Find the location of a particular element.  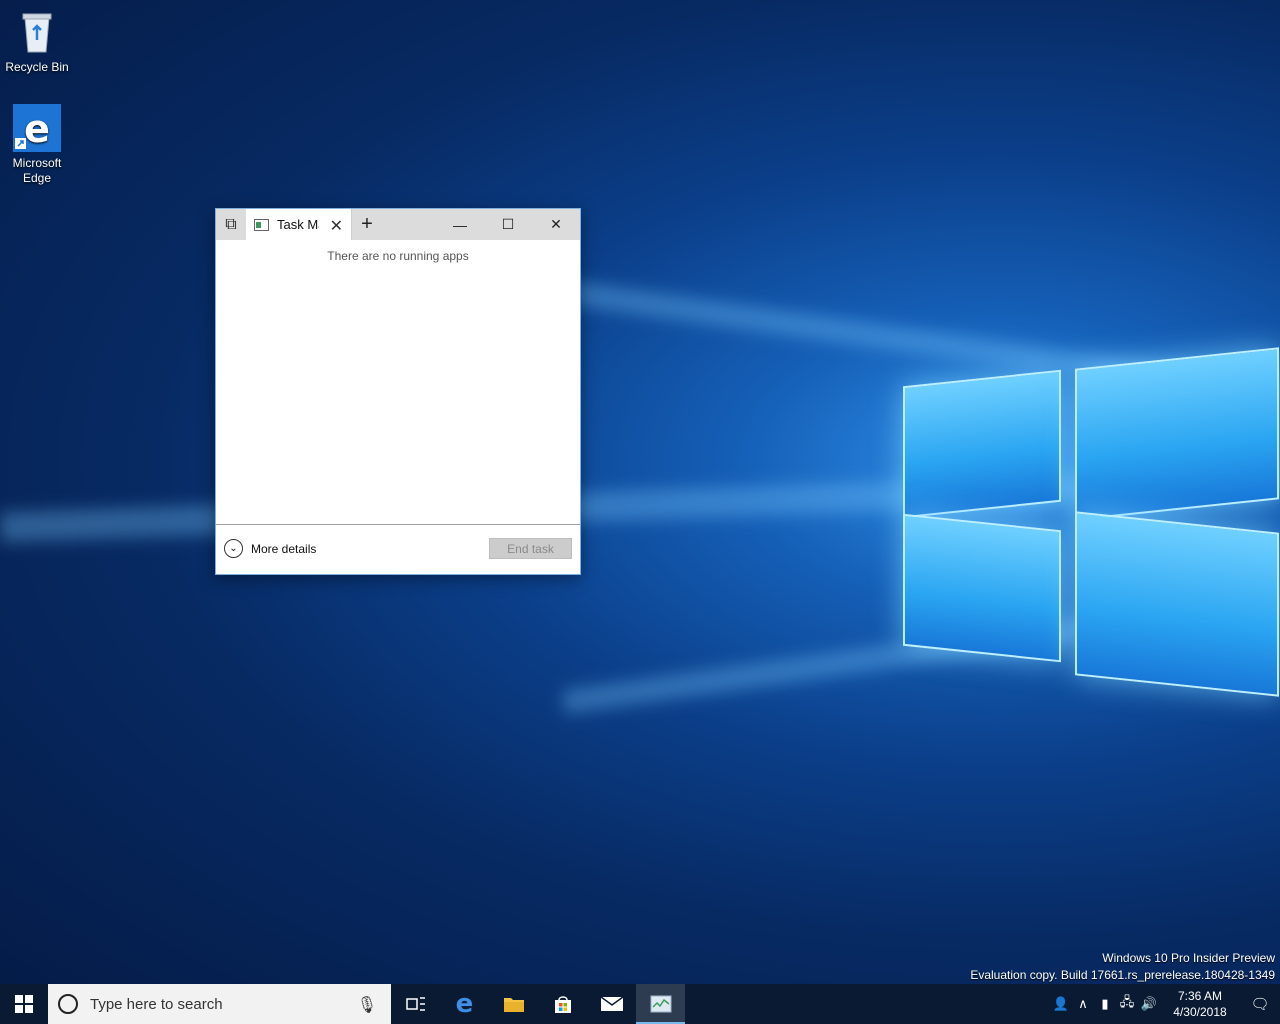

taskbar-edge-button: e is located at coordinates (464, 1004).